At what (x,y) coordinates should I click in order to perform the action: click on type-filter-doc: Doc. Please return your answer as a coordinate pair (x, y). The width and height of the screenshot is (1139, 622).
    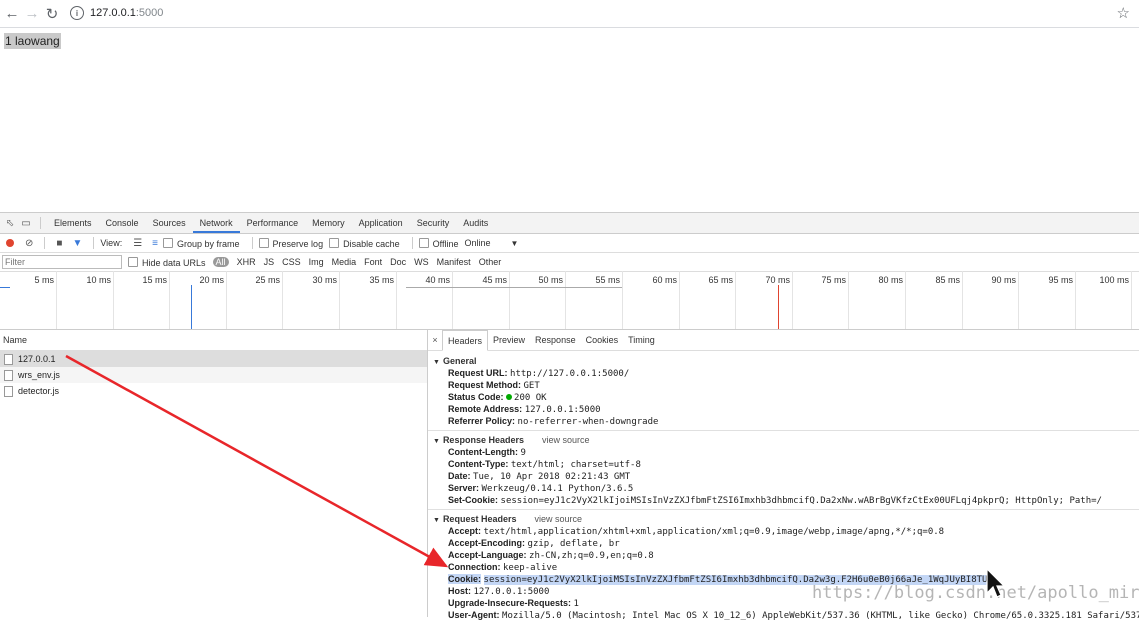
    Looking at the image, I should click on (398, 262).